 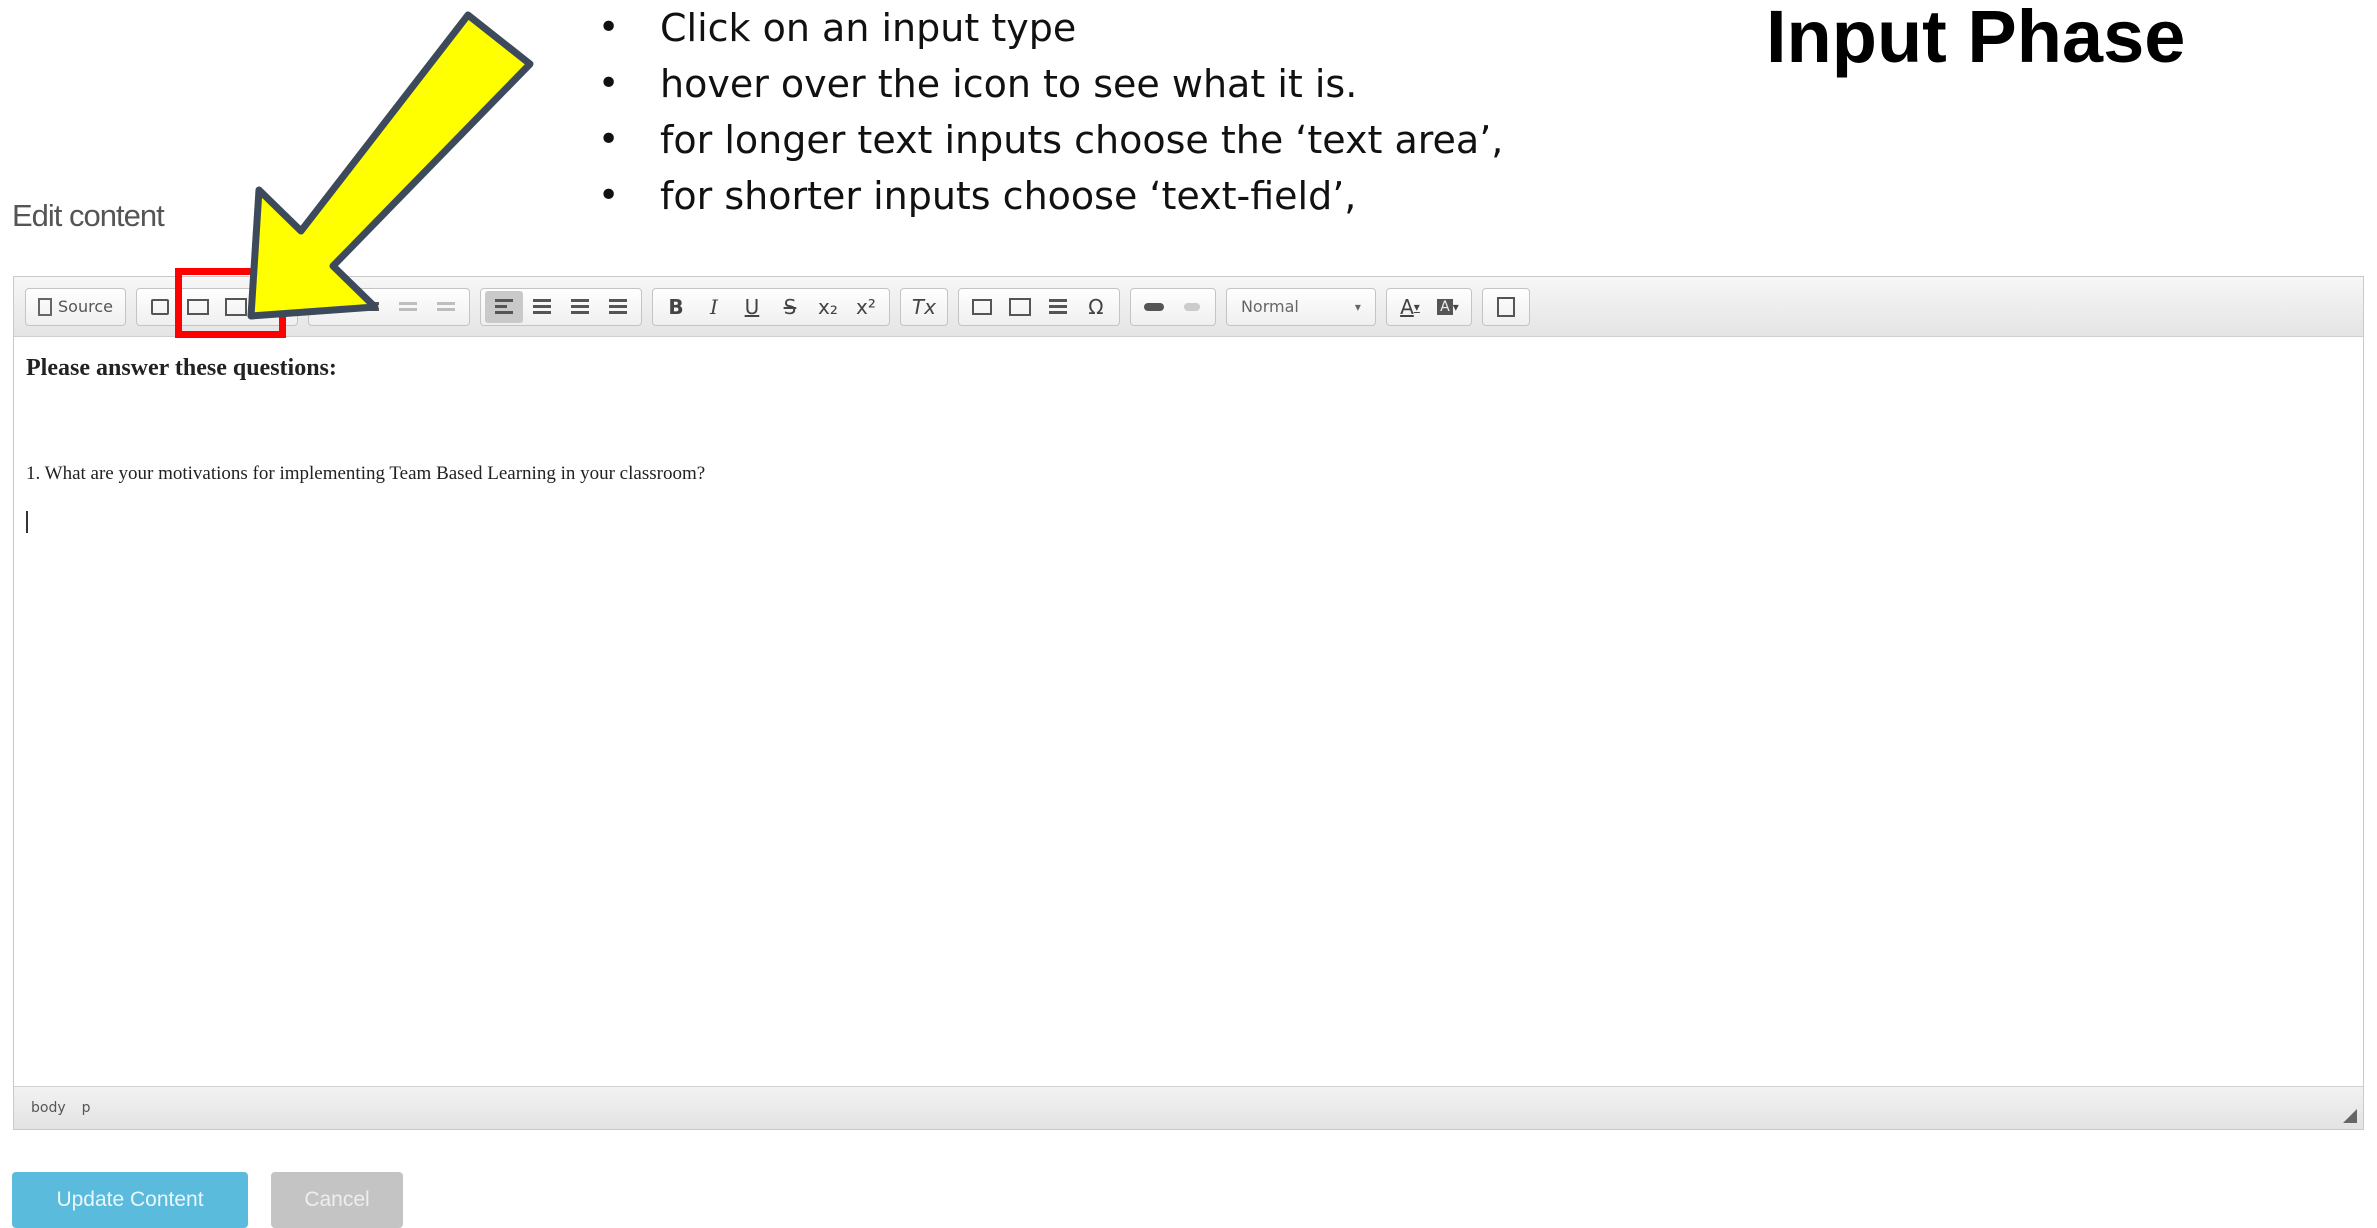 I want to click on chevron-down-icon: ▾, so click(x=1357, y=306).